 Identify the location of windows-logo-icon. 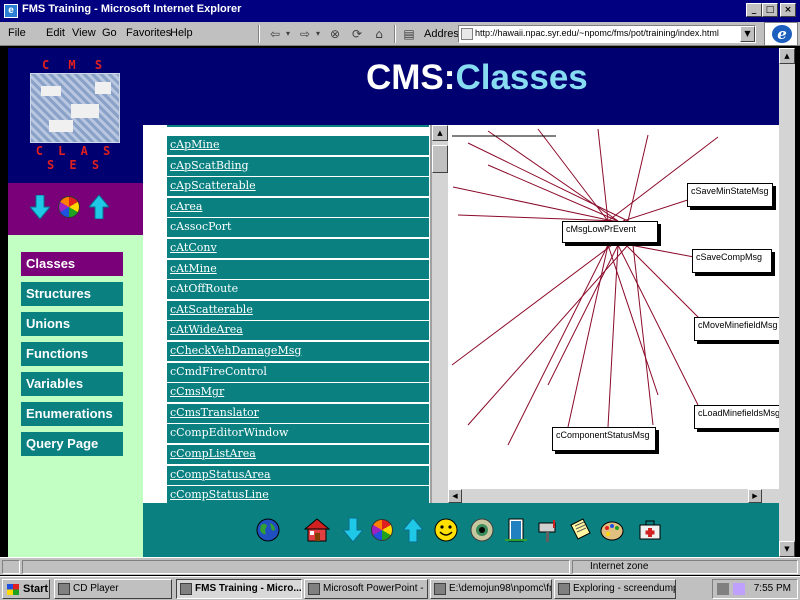
(13, 589).